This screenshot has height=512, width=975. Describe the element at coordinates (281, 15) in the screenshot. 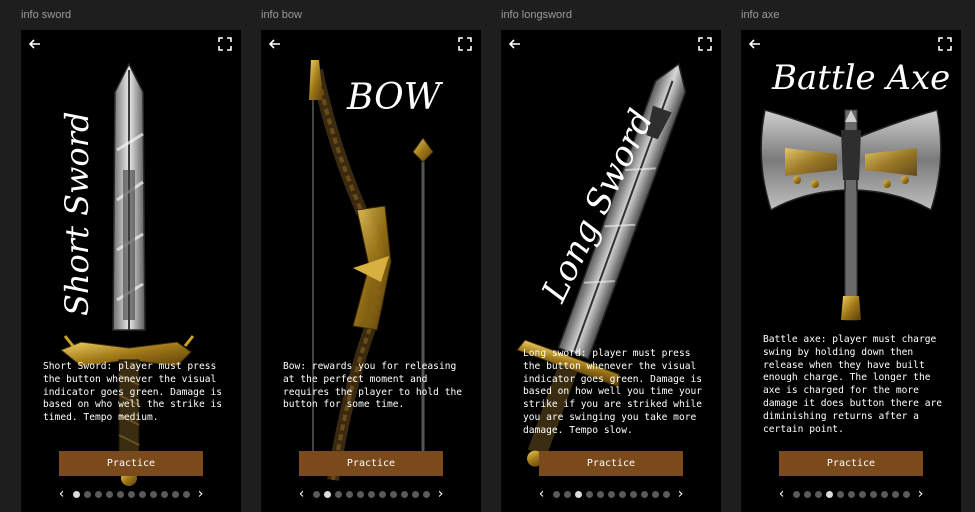

I see `frame-label-bow: info bow` at that location.